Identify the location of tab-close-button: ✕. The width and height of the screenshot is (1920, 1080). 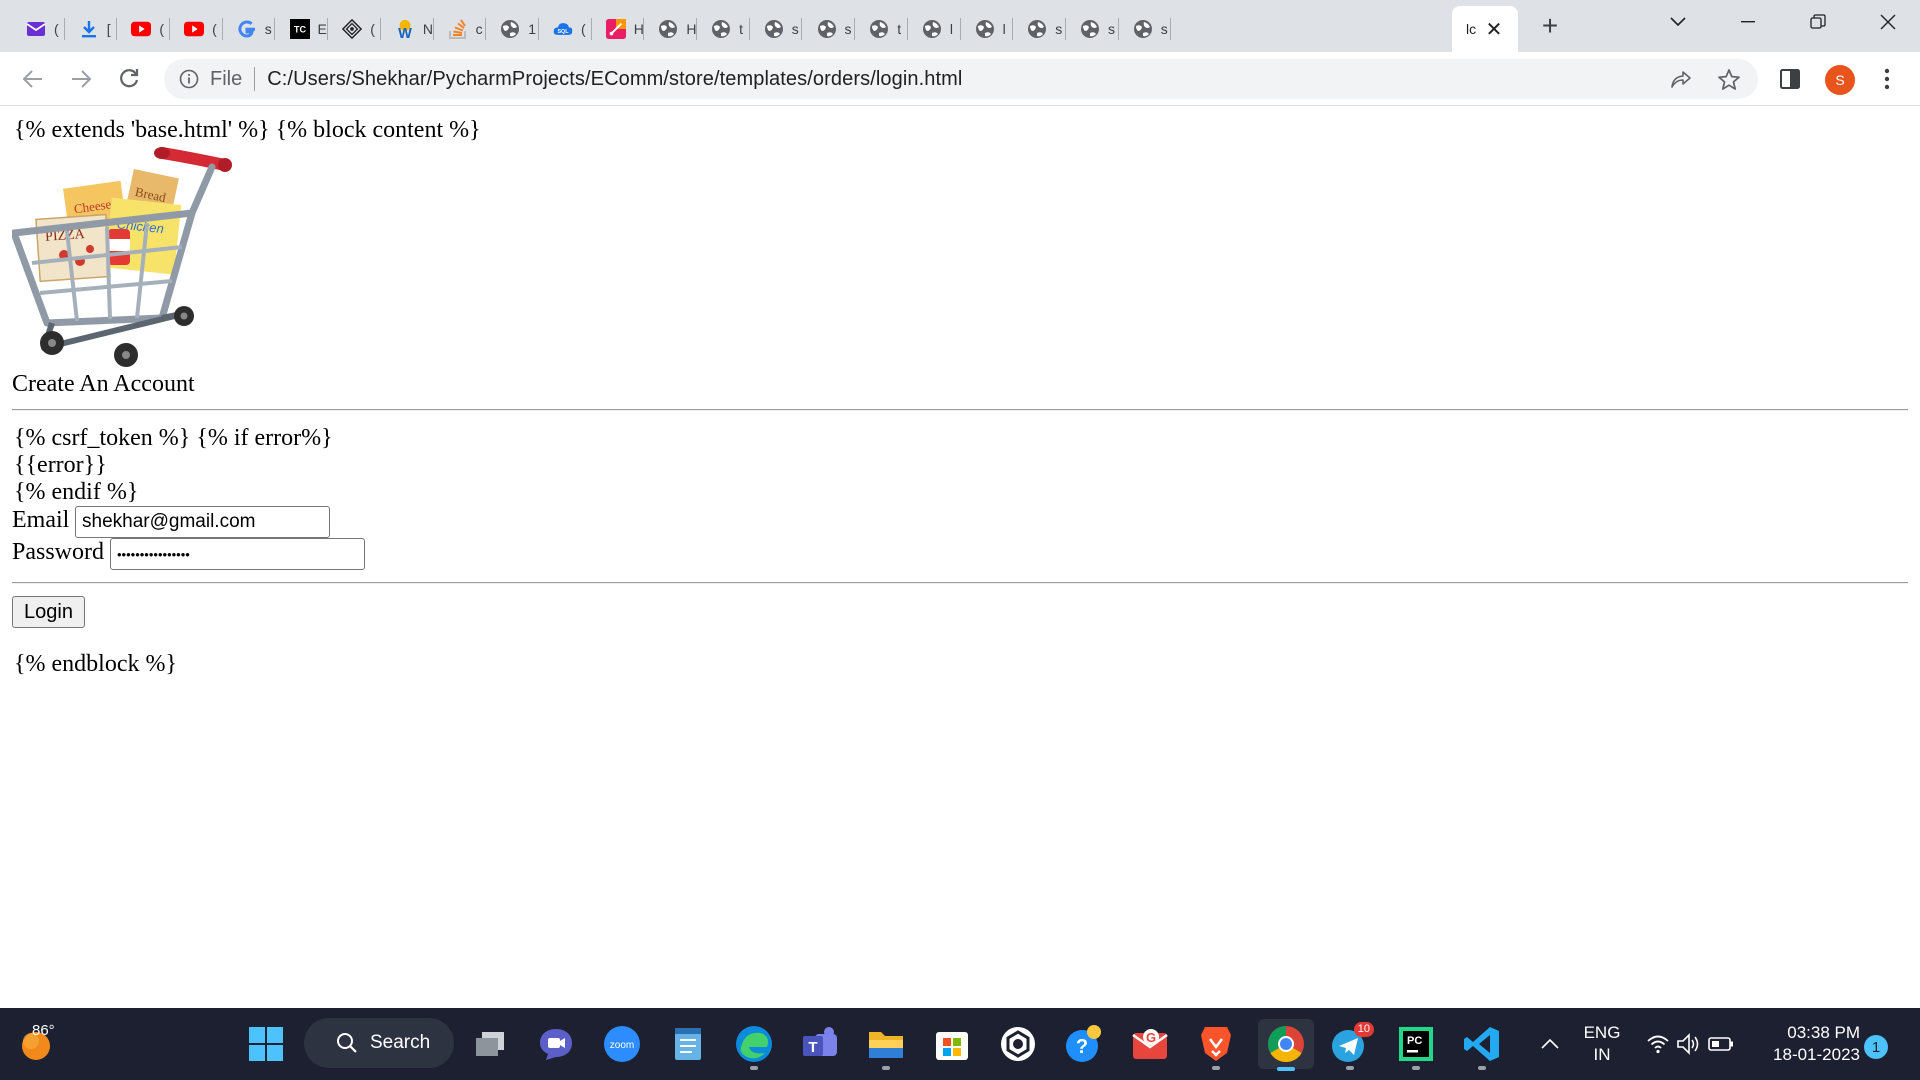
(1494, 30).